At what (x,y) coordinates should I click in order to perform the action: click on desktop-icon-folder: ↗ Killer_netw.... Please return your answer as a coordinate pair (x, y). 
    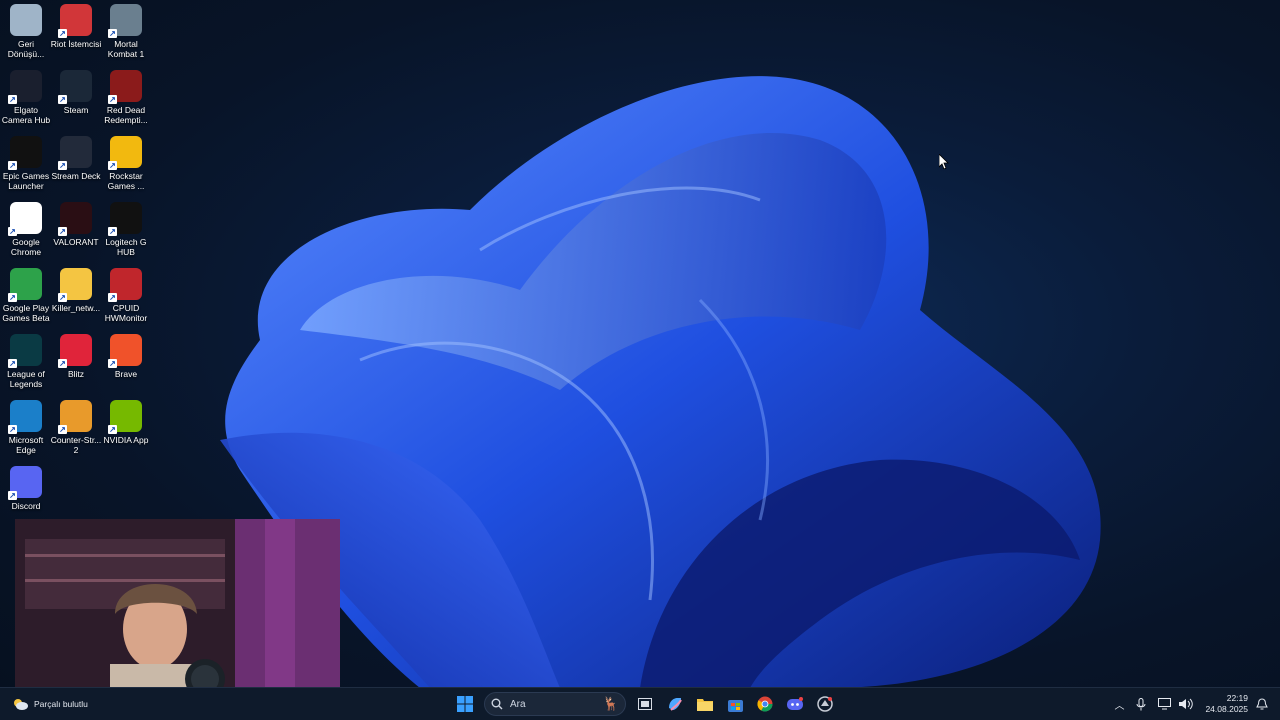
    Looking at the image, I should click on (76, 295).